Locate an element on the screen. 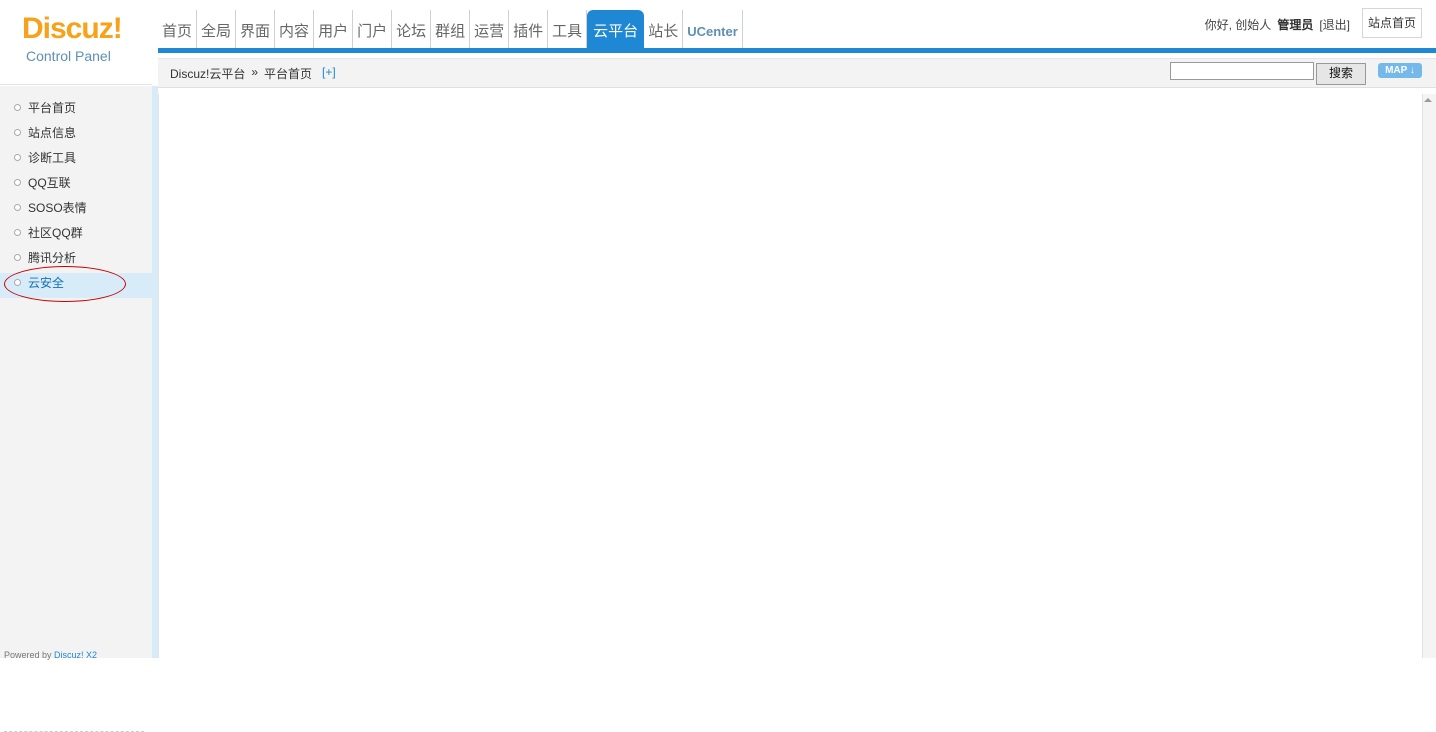  nav-tab-portal: 门户 is located at coordinates (373, 29).